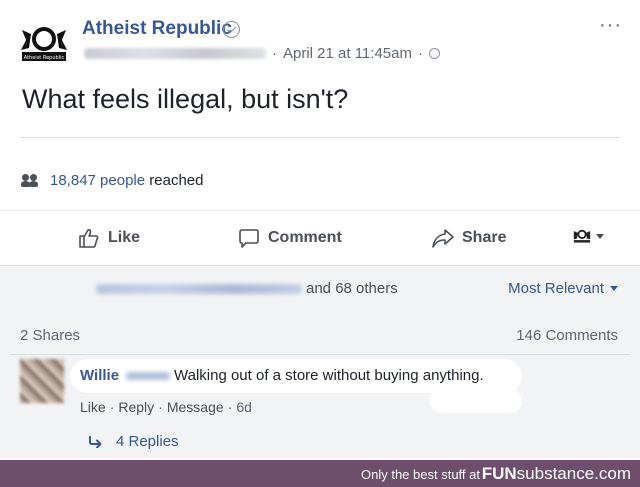  I want to click on comment-button: Comment, so click(290, 238).